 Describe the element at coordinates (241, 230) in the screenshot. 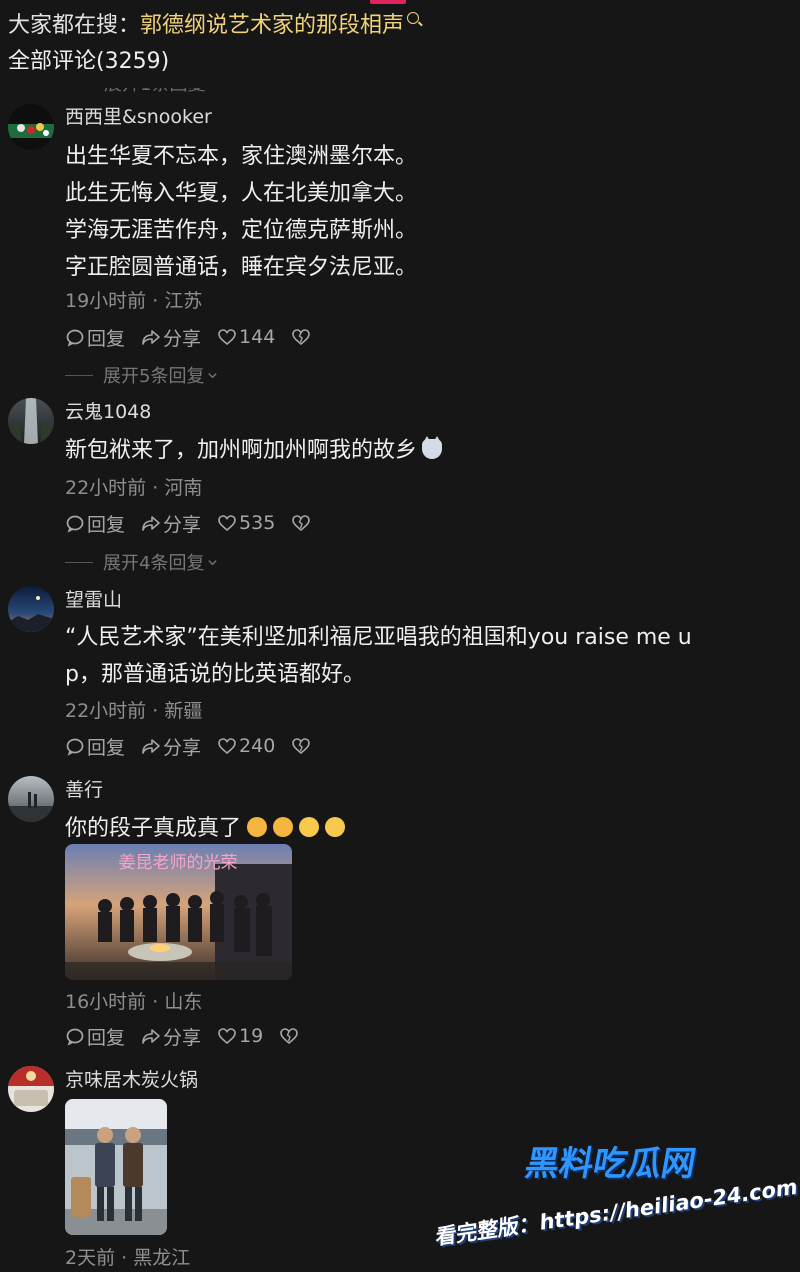

I see `comment-text-line: 学海无涯苦作舟，定位德克萨斯州。` at that location.